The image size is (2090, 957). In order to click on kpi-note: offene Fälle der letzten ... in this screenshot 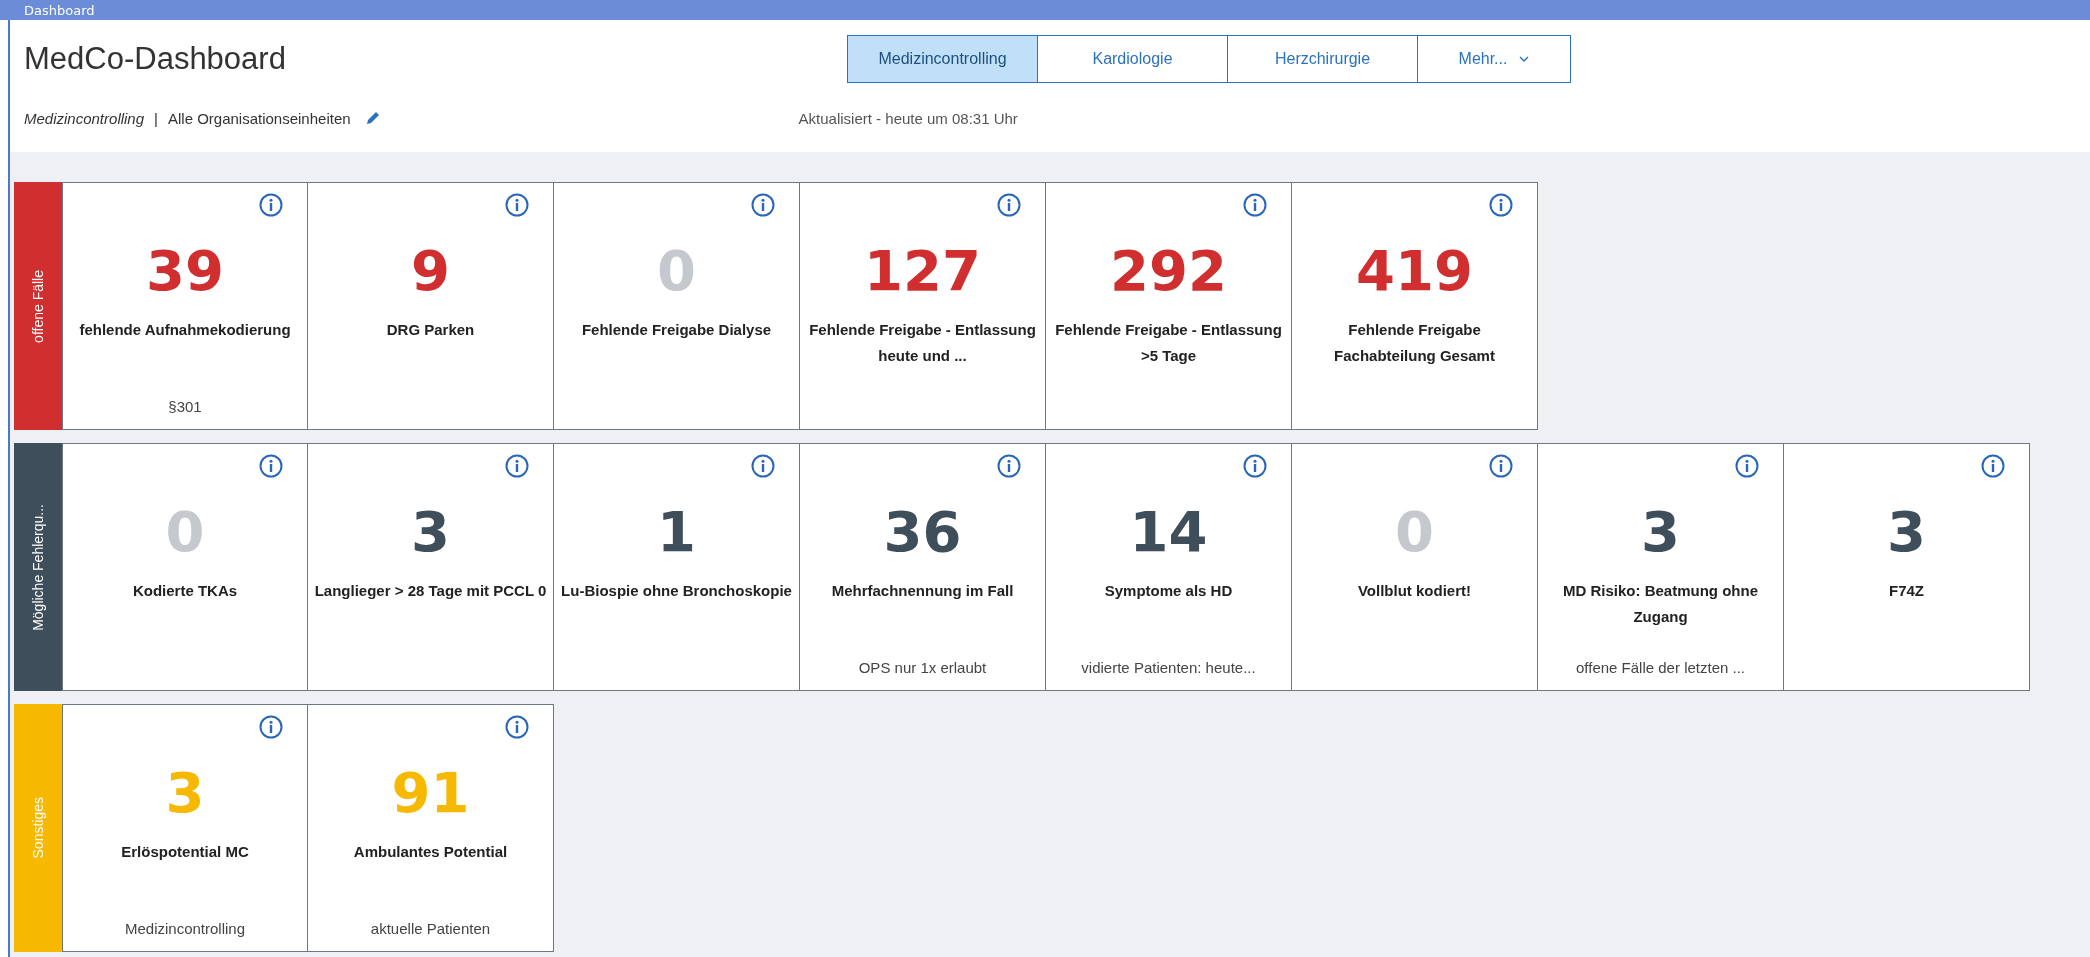, I will do `click(1660, 667)`.